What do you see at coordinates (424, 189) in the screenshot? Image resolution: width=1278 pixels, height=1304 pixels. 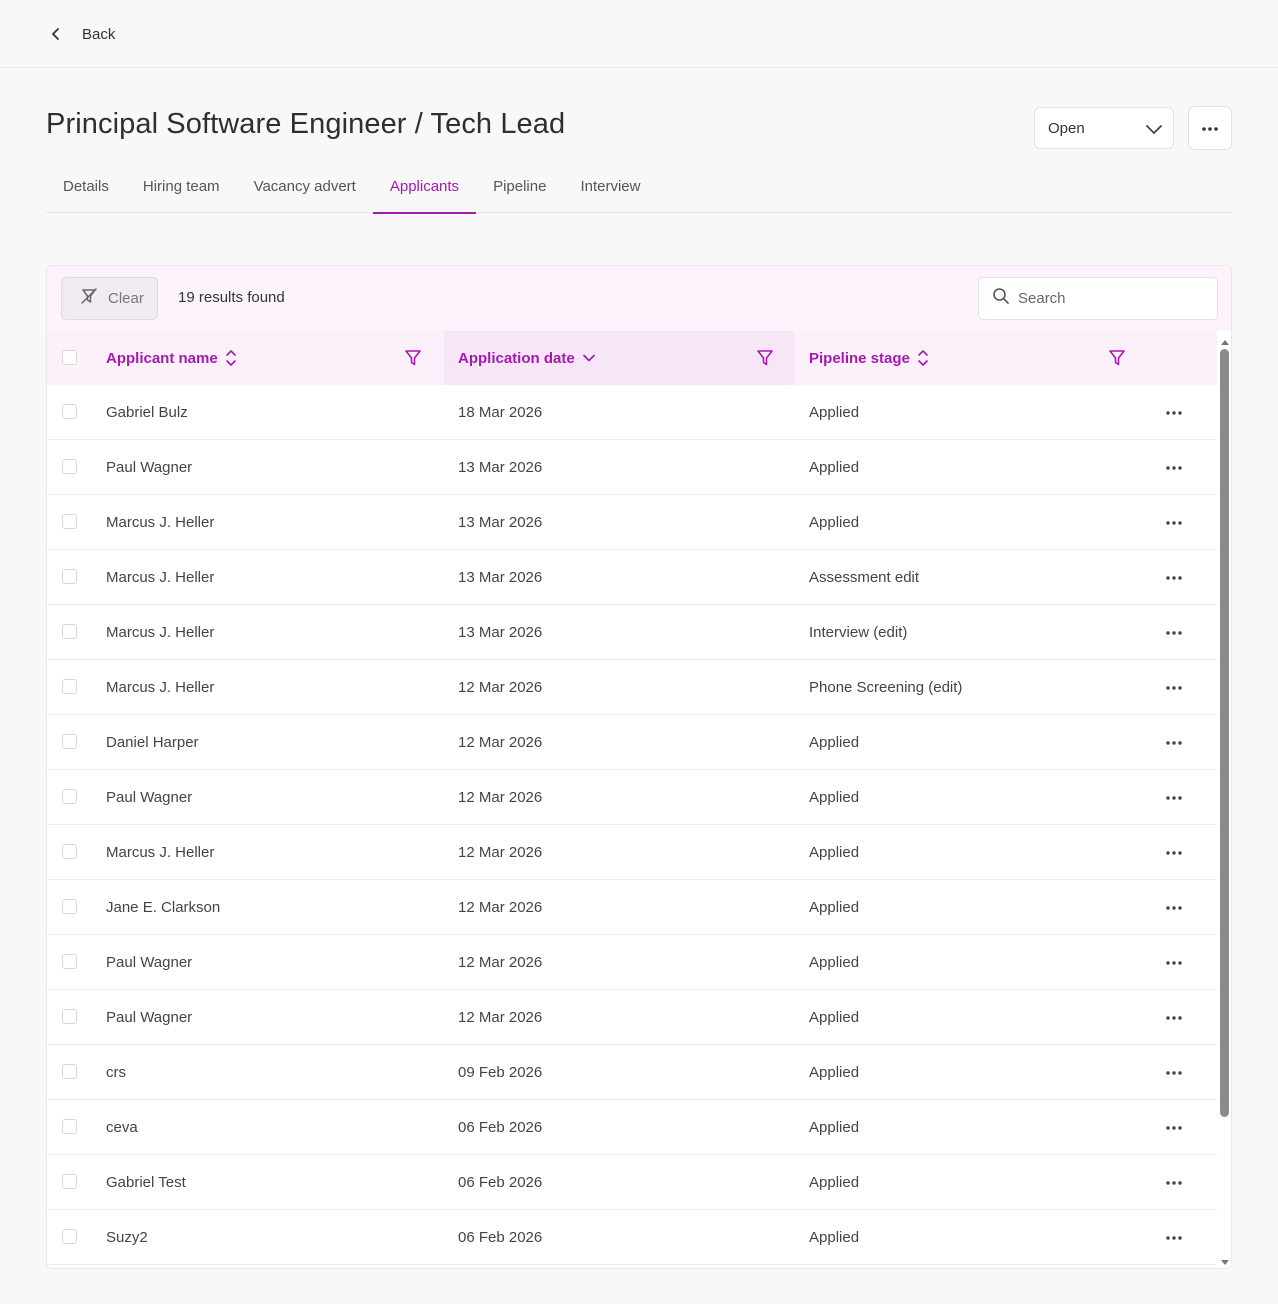 I see `tab-applicants: Applicants` at bounding box center [424, 189].